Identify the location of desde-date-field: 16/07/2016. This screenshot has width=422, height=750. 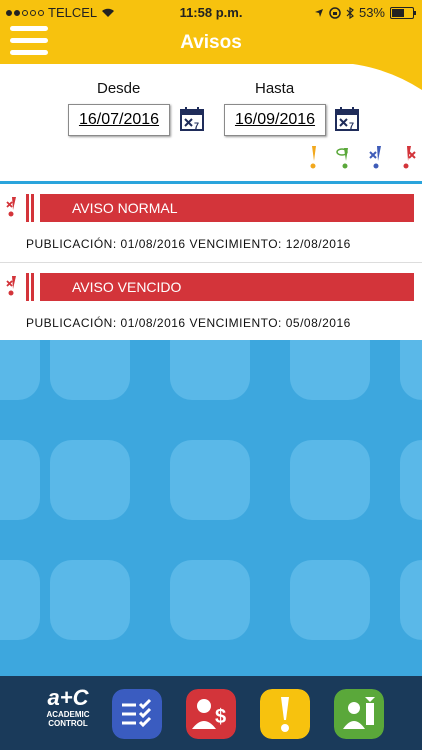
(119, 120).